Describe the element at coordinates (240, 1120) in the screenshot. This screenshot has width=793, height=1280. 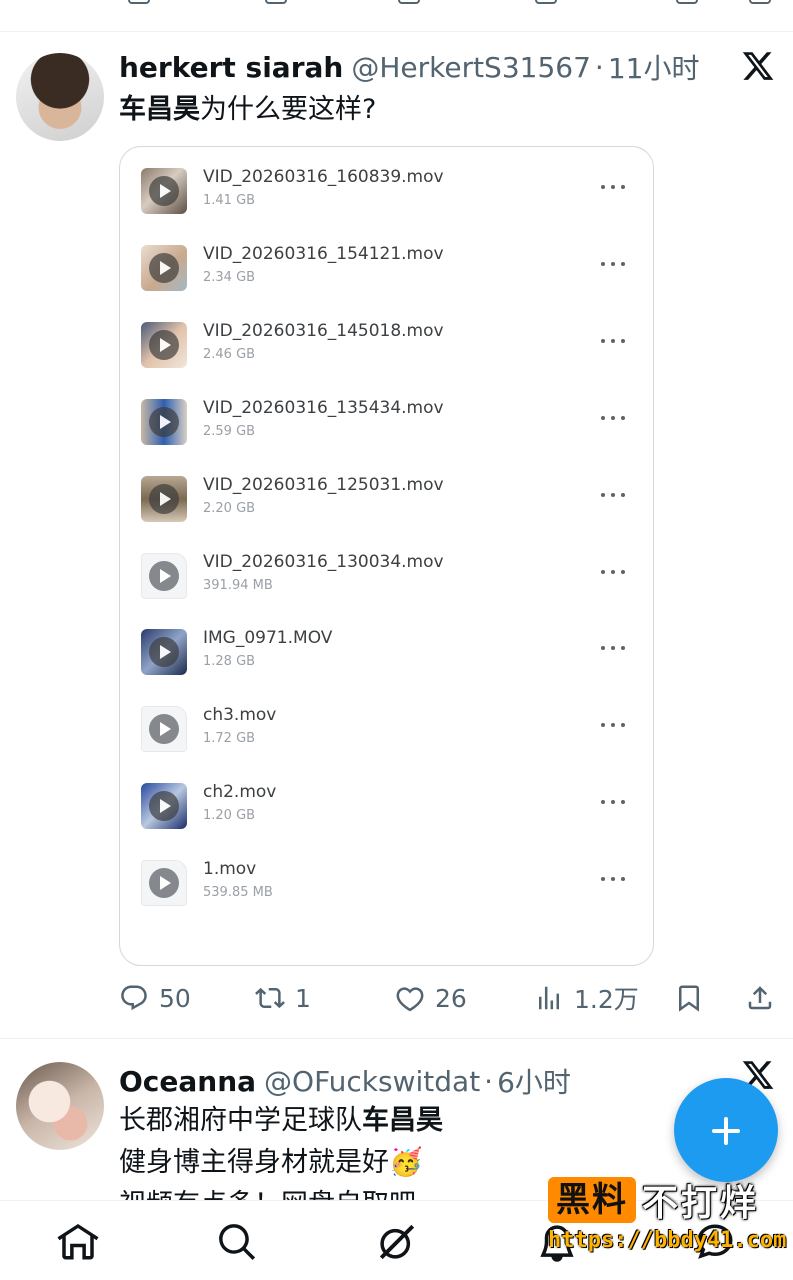
I see `tweet-text-rest: 长郡湘府中学足球队` at that location.